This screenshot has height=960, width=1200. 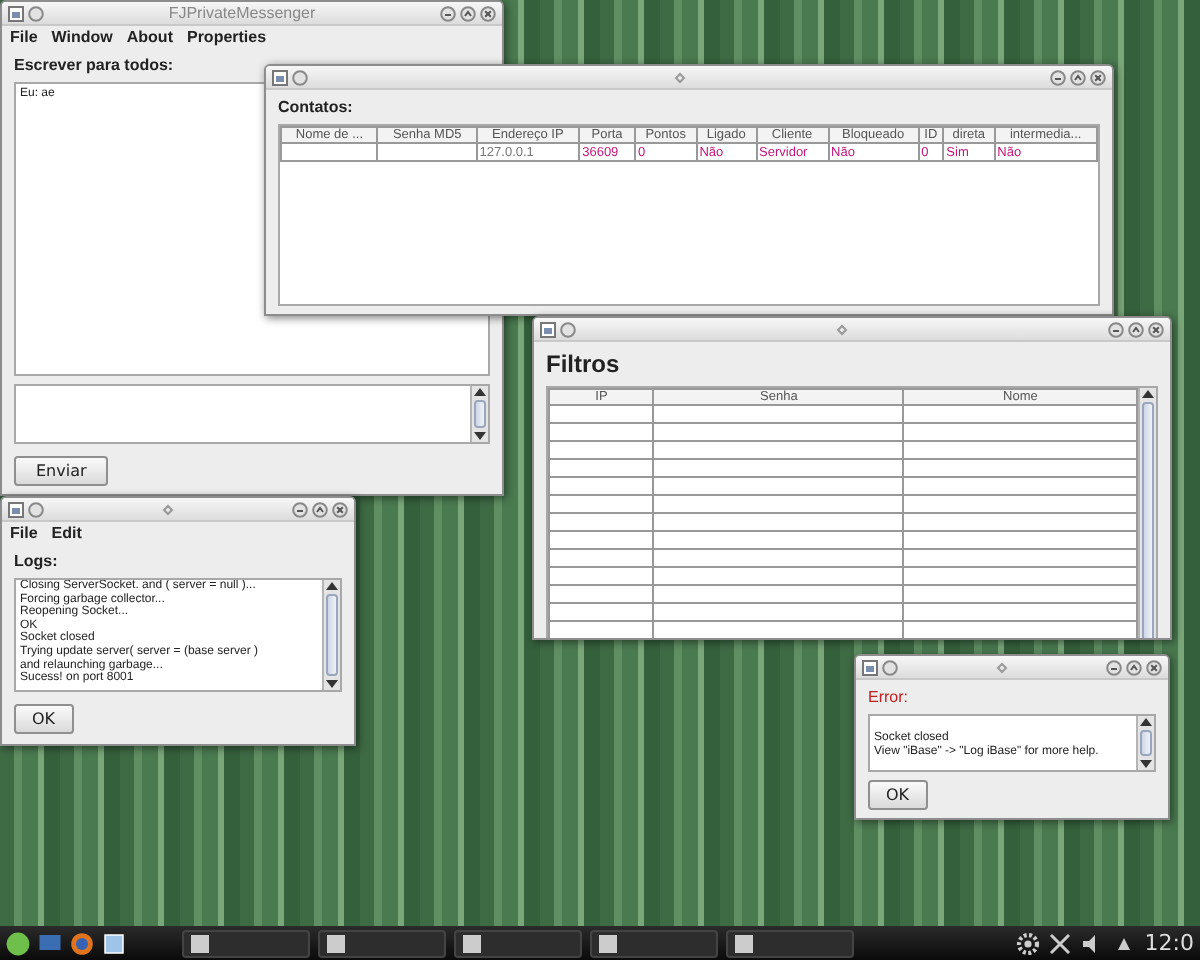 I want to click on menu-item: Window, so click(x=82, y=37).